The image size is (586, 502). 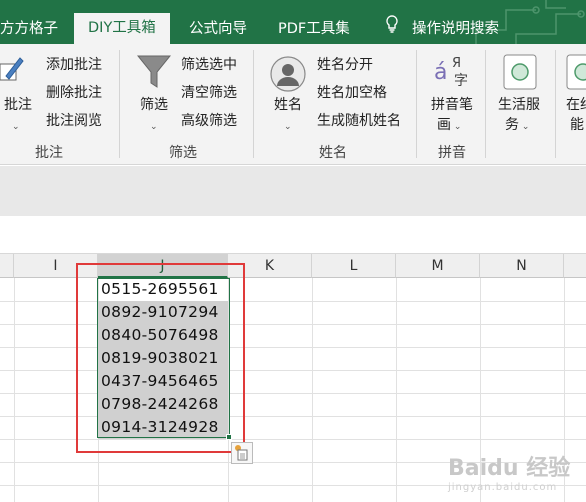 What do you see at coordinates (154, 105) in the screenshot?
I see `filter-big-label: 筛选` at bounding box center [154, 105].